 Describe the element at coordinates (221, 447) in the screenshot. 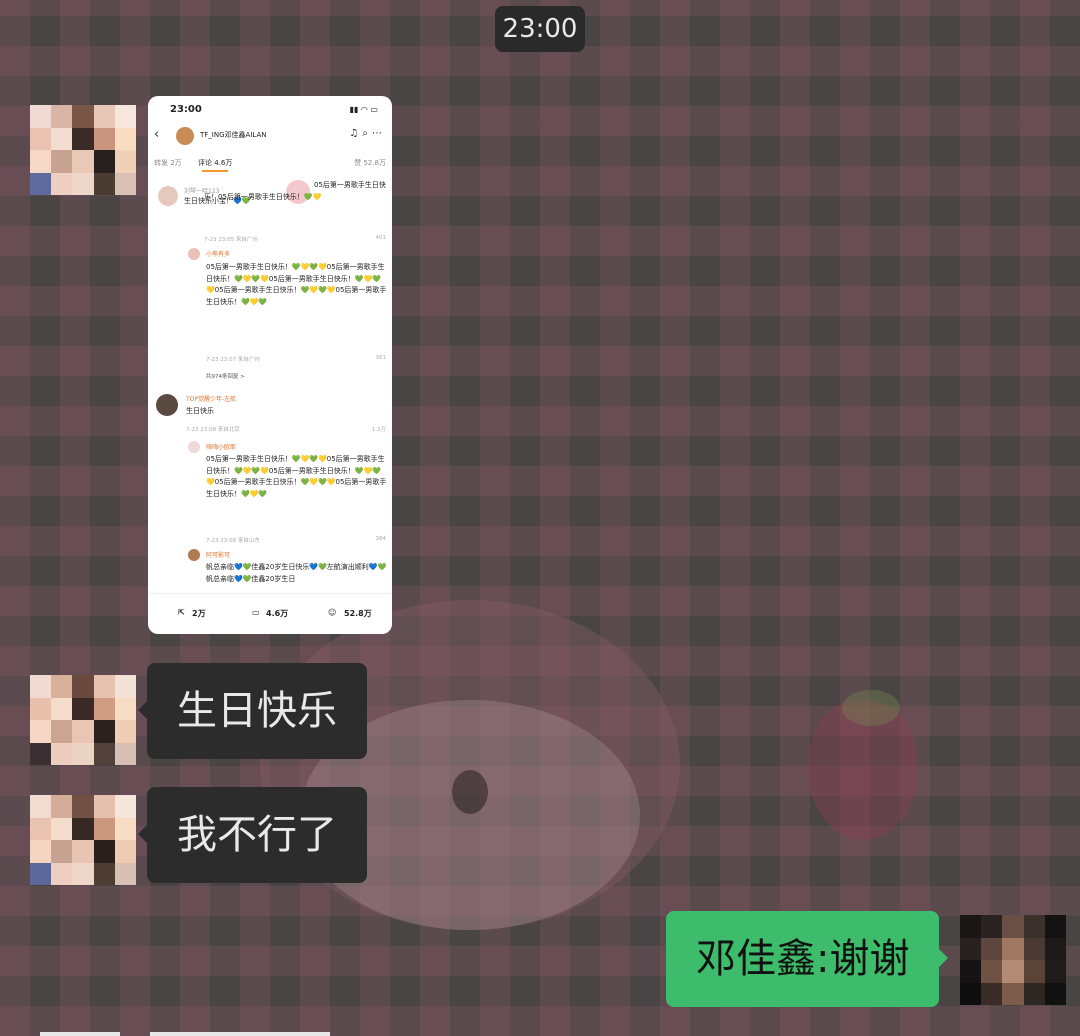

I see `comment-username: 嗨嗨小欧耶` at that location.